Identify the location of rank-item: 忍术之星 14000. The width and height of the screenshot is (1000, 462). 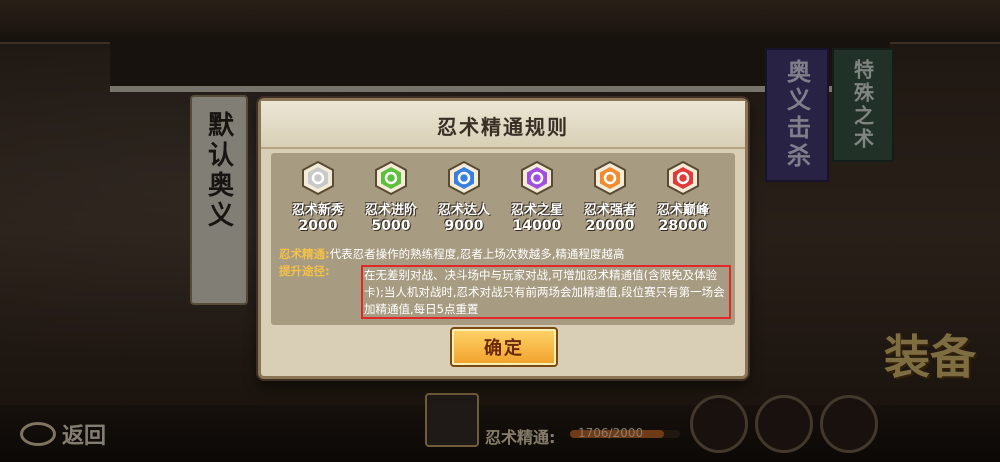
(537, 196).